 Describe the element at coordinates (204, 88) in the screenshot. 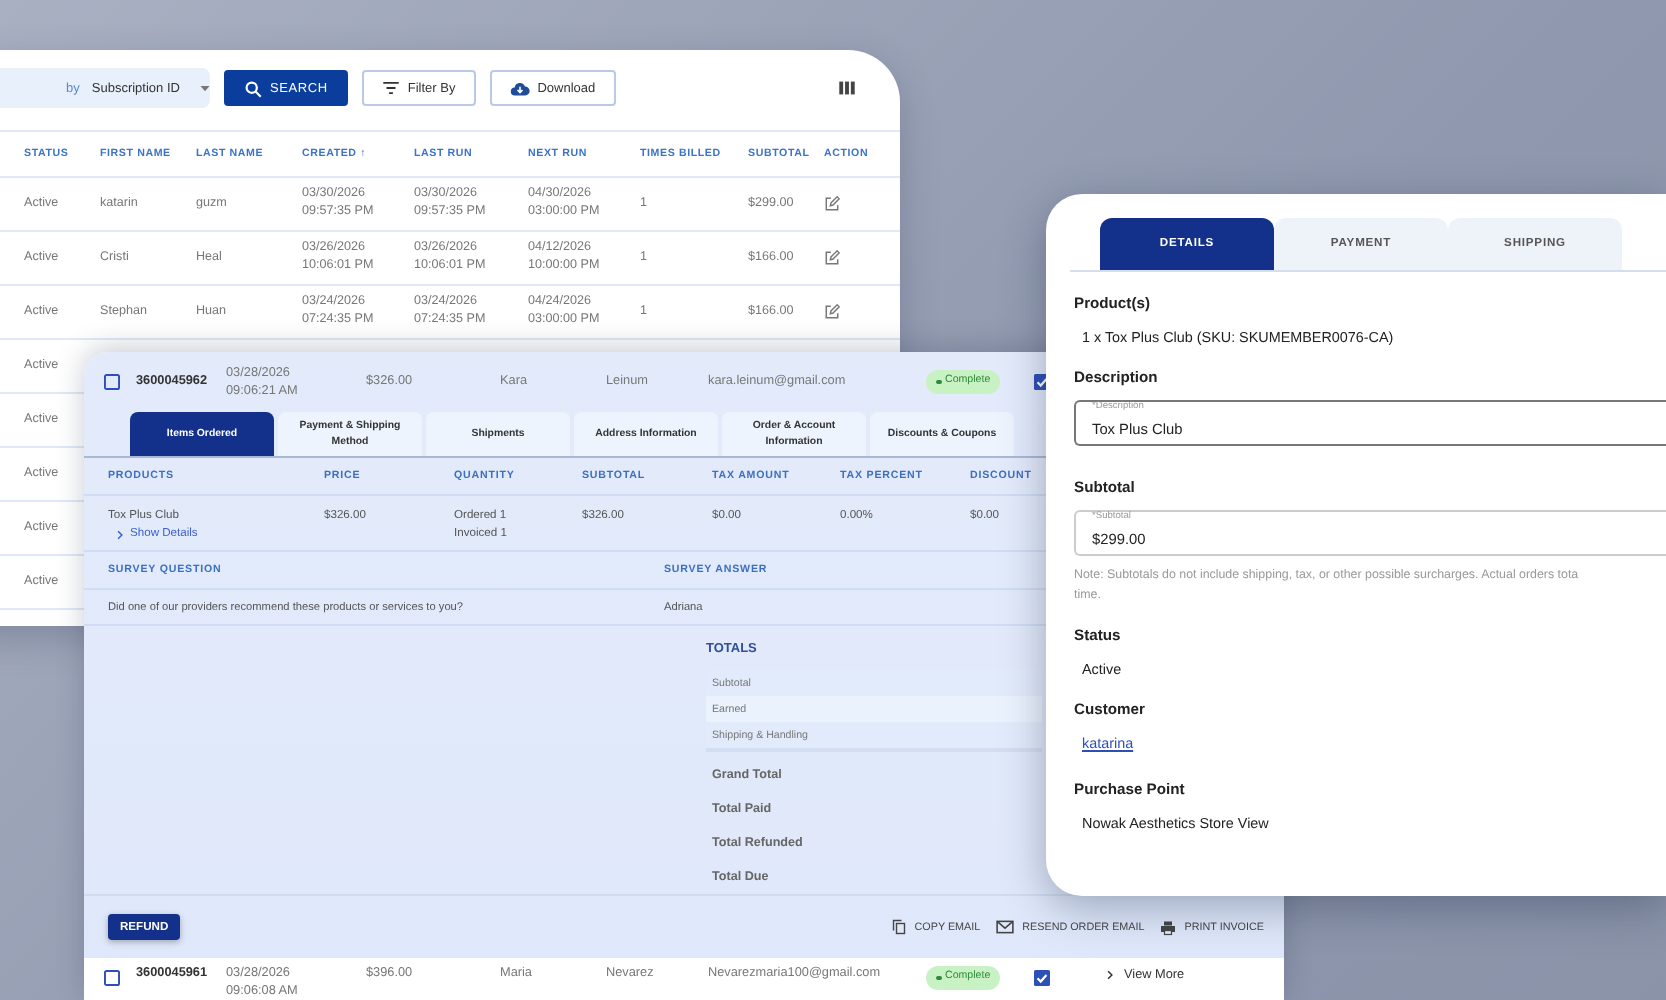

I see `caret-icon` at that location.